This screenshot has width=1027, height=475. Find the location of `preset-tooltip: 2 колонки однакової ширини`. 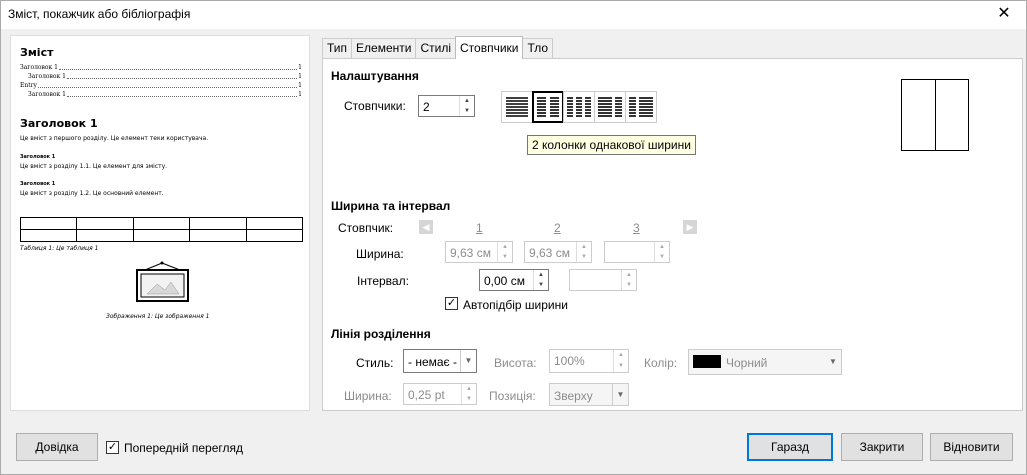

preset-tooltip: 2 колонки однакової ширини is located at coordinates (611, 145).